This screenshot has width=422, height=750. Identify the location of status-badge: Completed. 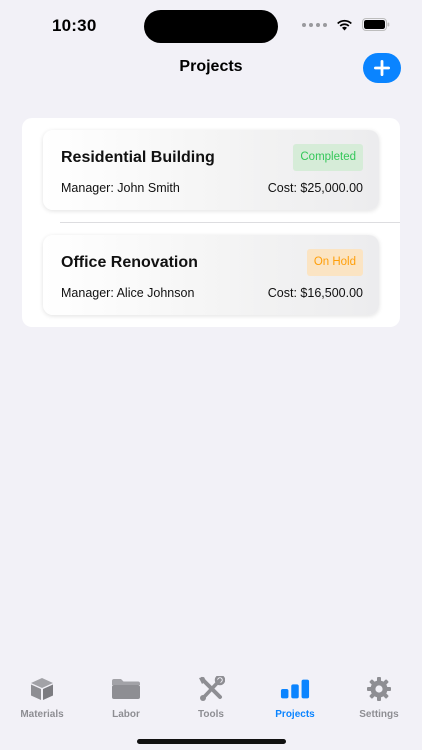
(328, 157).